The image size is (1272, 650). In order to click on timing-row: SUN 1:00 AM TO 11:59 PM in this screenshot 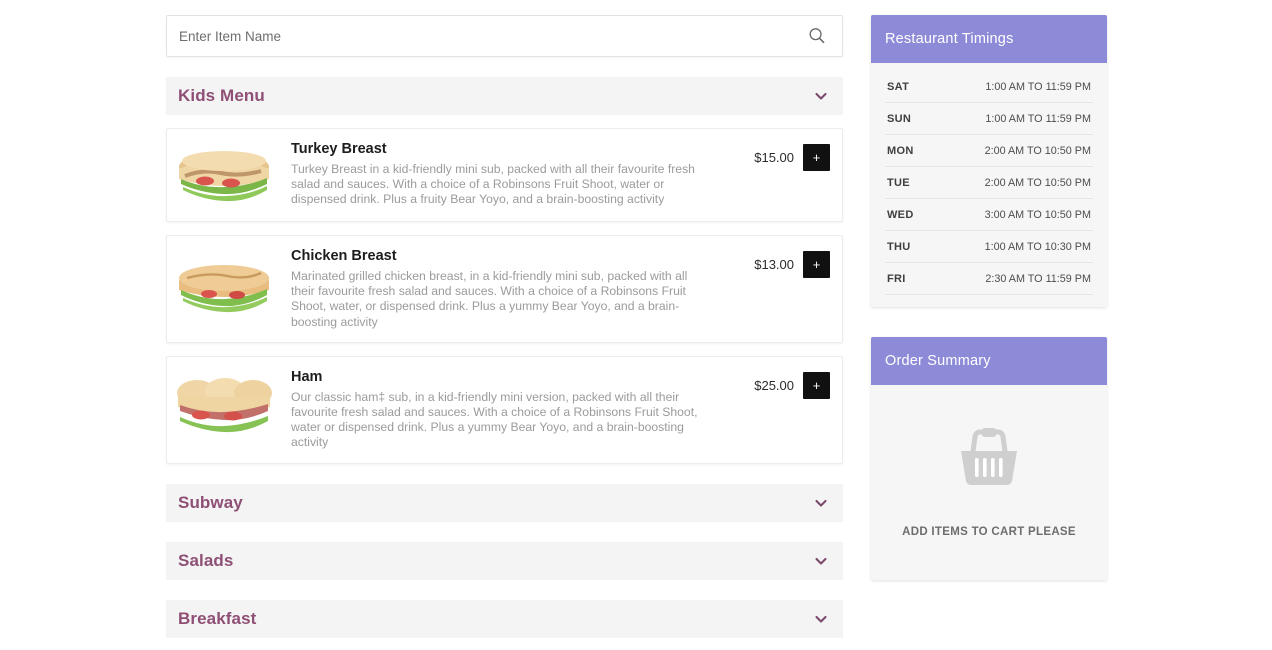, I will do `click(989, 119)`.